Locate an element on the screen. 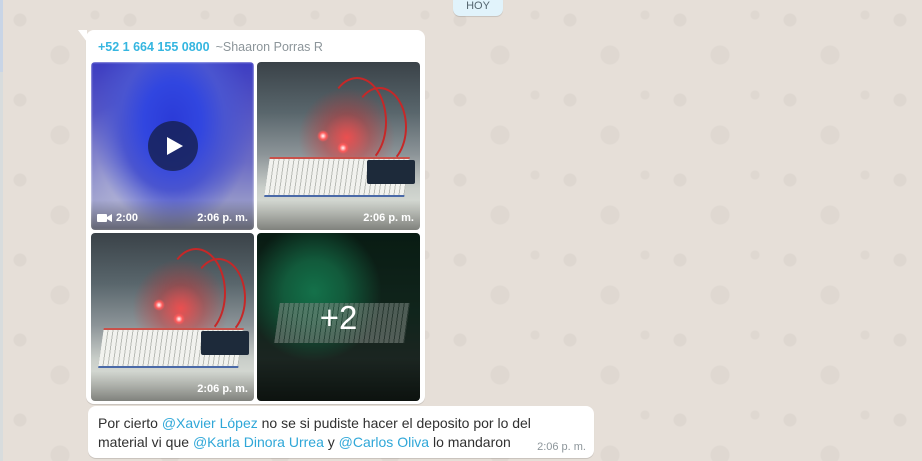 The height and width of the screenshot is (461, 922). album-video-tile: 2:00 2:06 p. m. is located at coordinates (172, 146).